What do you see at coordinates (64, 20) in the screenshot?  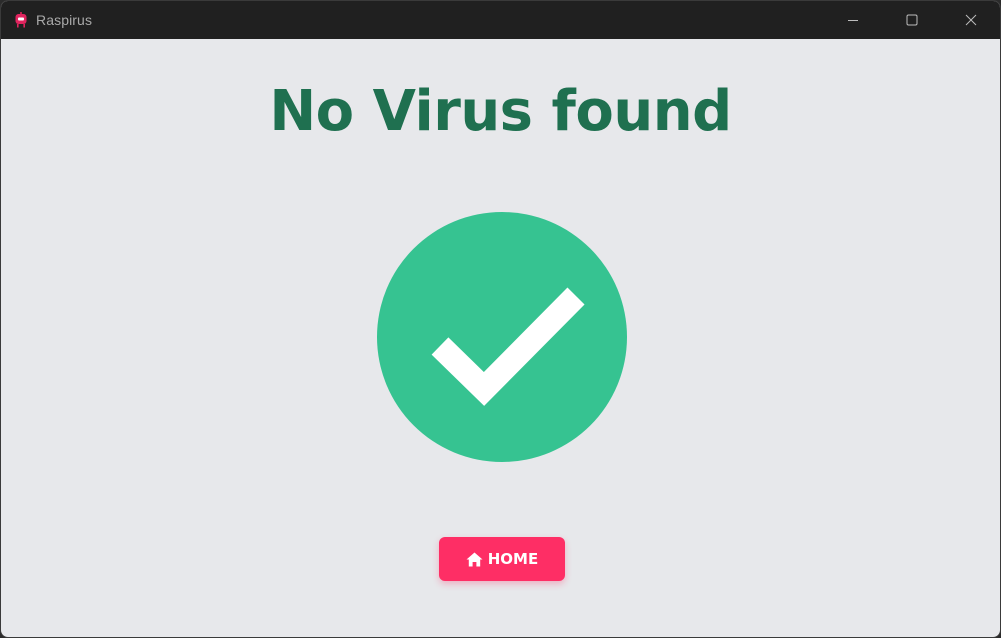 I see `window-title: Raspirus` at bounding box center [64, 20].